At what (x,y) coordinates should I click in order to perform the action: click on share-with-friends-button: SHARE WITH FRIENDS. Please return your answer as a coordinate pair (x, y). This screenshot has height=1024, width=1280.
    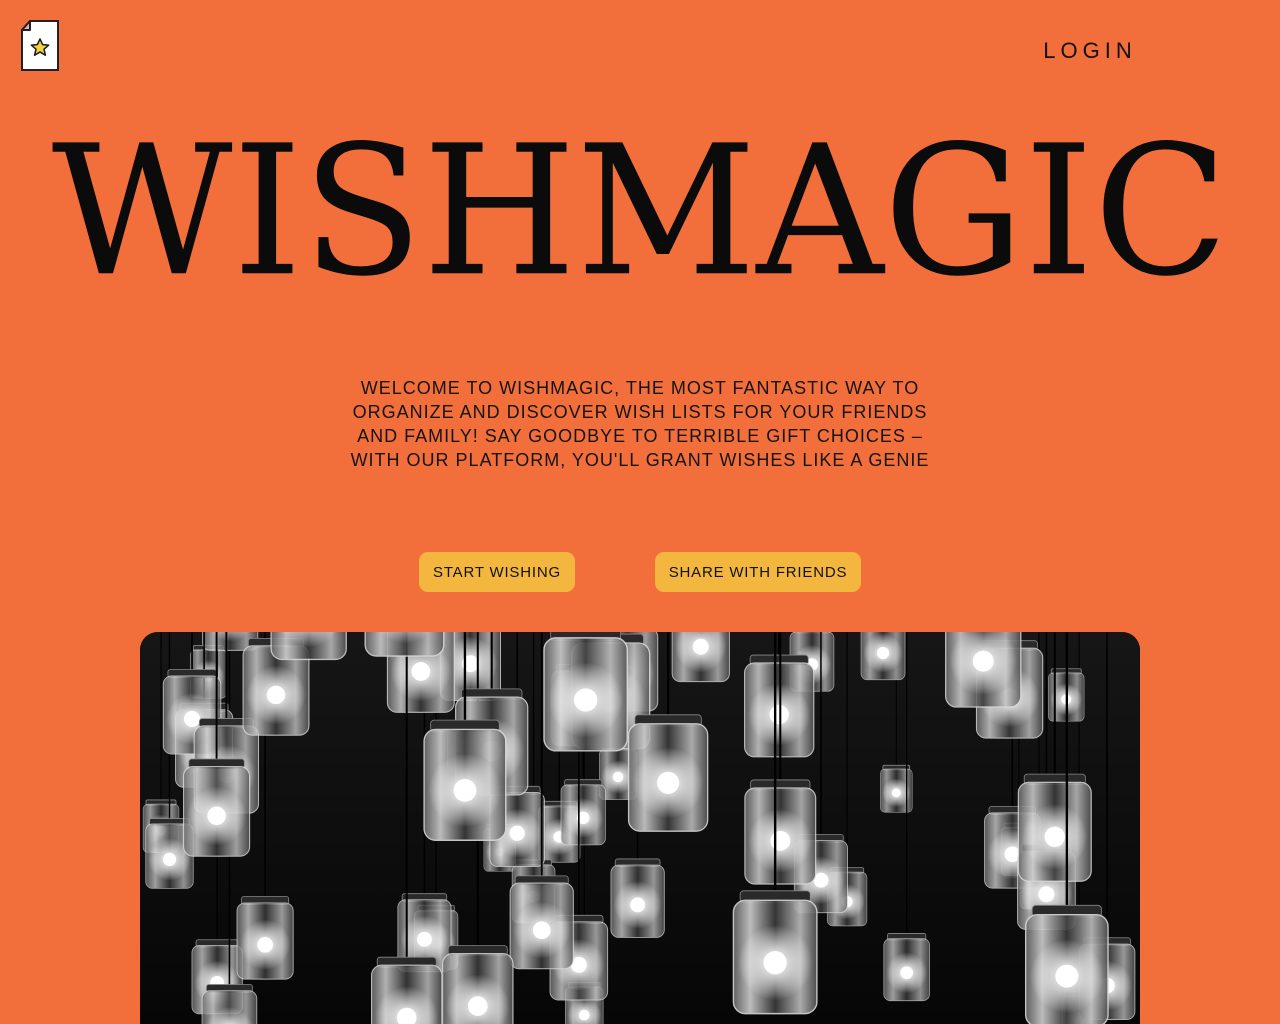
    Looking at the image, I should click on (758, 572).